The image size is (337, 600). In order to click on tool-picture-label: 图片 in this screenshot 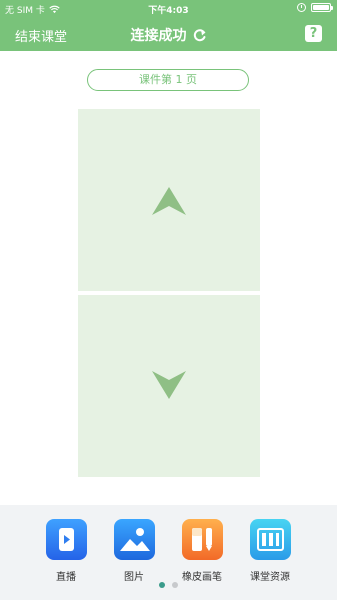, I will do `click(134, 577)`.